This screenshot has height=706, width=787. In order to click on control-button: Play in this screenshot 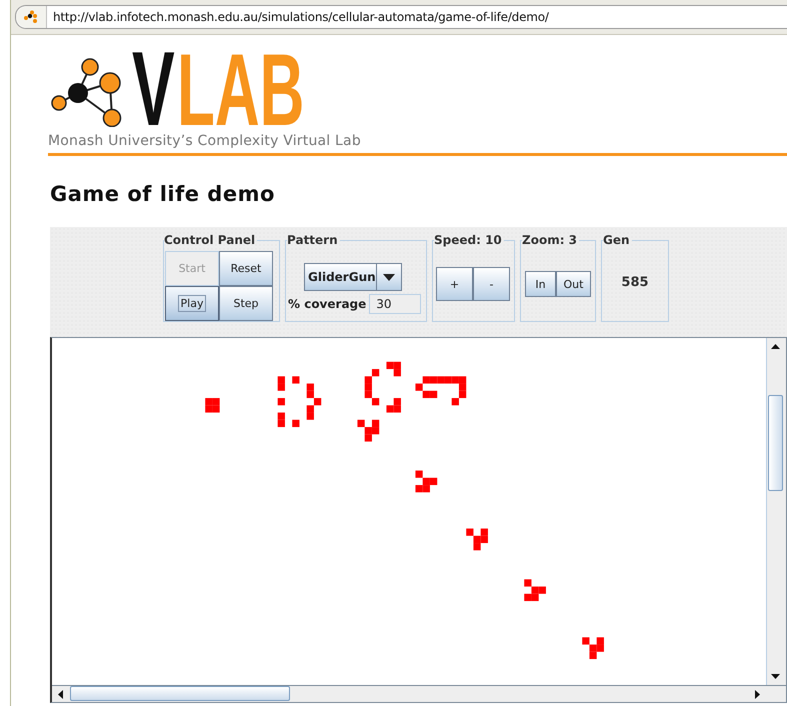, I will do `click(192, 303)`.